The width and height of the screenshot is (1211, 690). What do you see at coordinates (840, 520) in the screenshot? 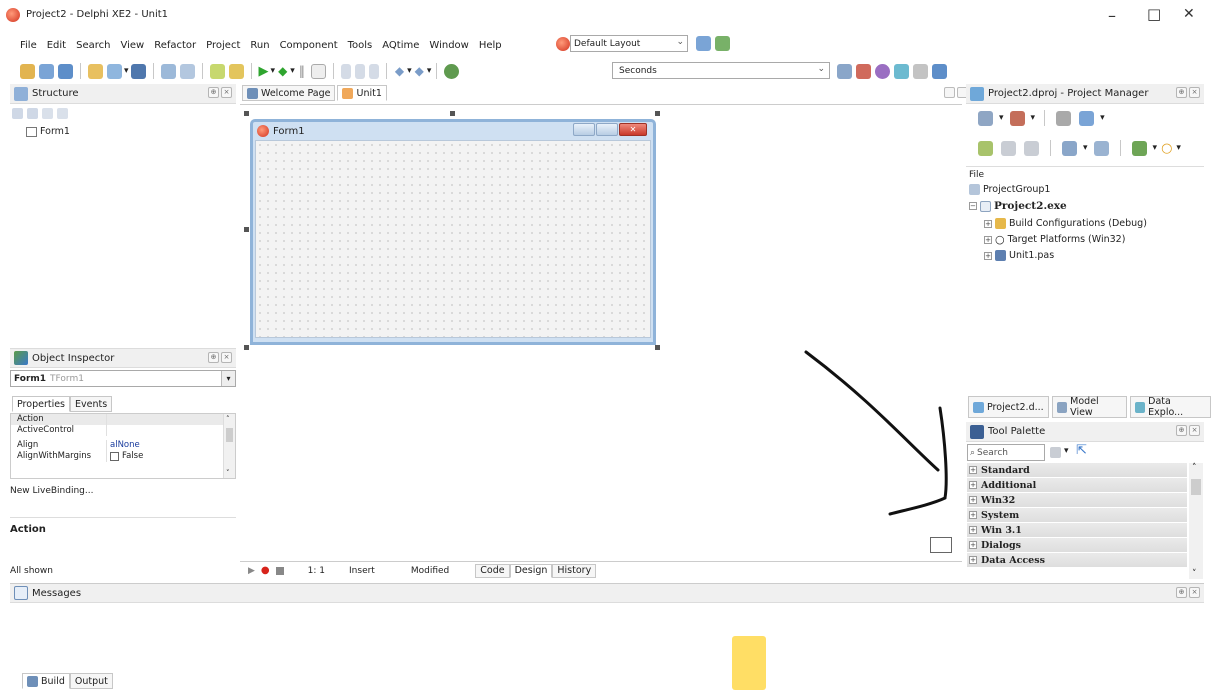
I see `annotation-overlay` at bounding box center [840, 520].